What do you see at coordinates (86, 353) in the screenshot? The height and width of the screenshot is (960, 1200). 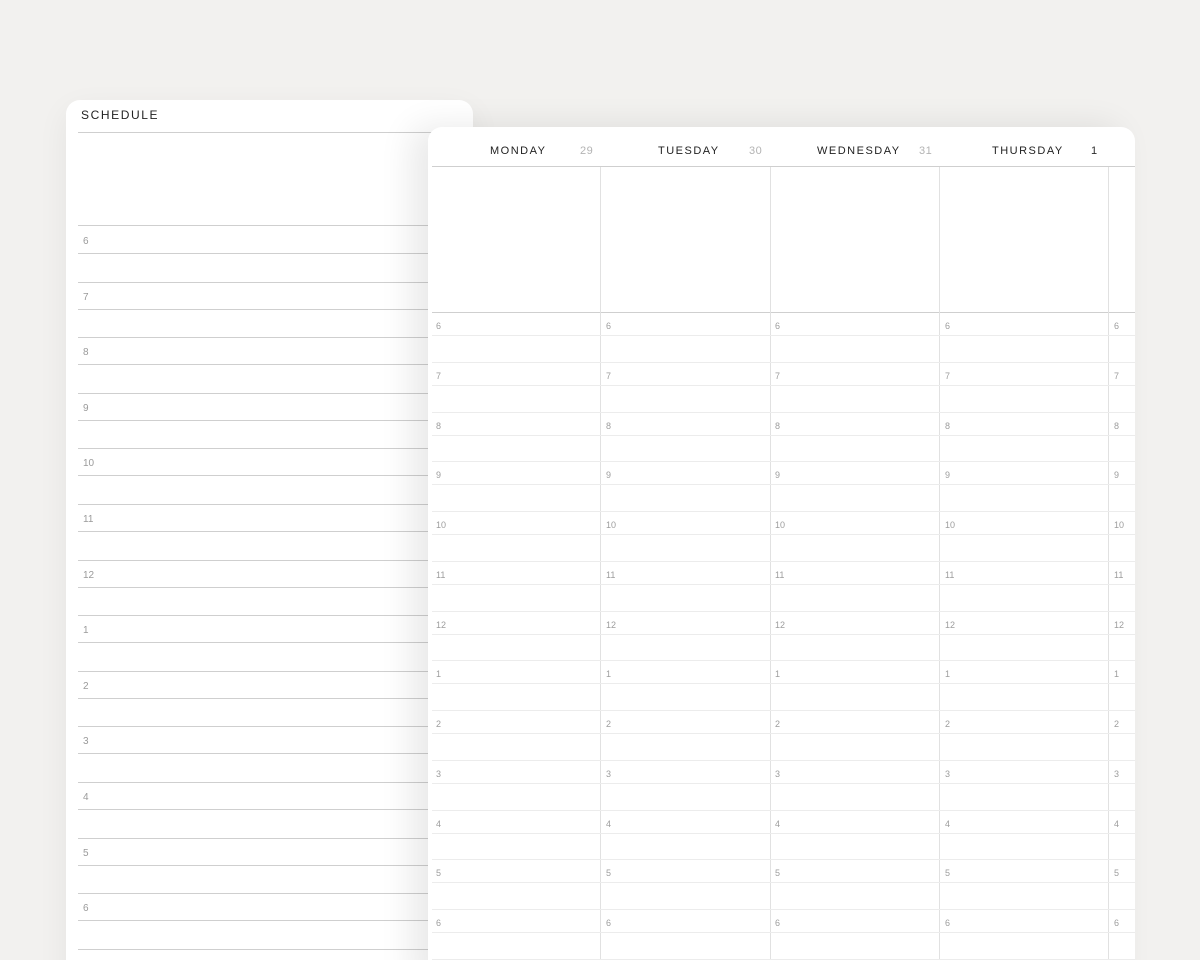 I see `schedule-hour-label: 8` at bounding box center [86, 353].